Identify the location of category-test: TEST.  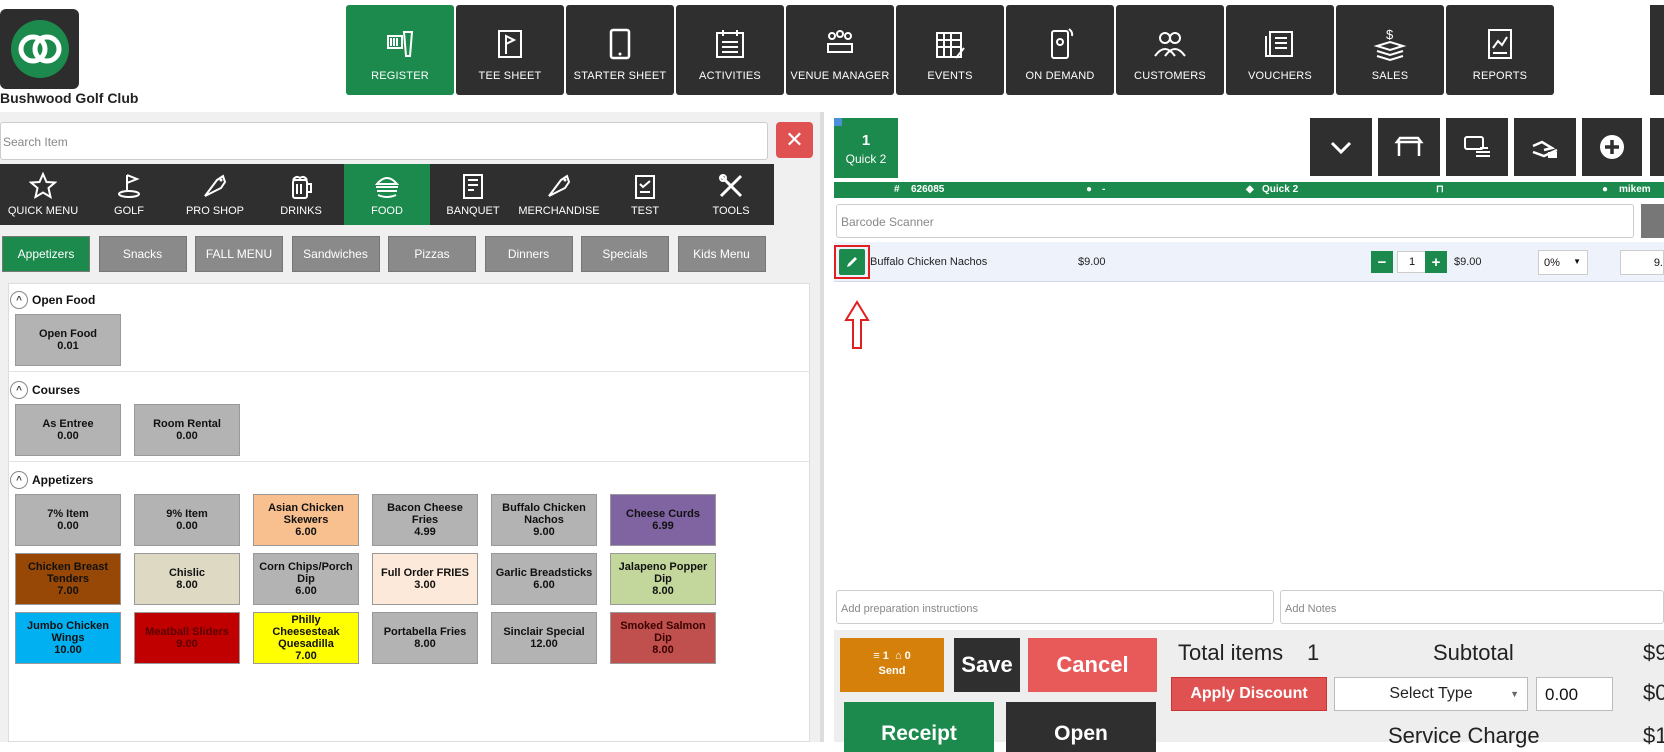
(645, 194).